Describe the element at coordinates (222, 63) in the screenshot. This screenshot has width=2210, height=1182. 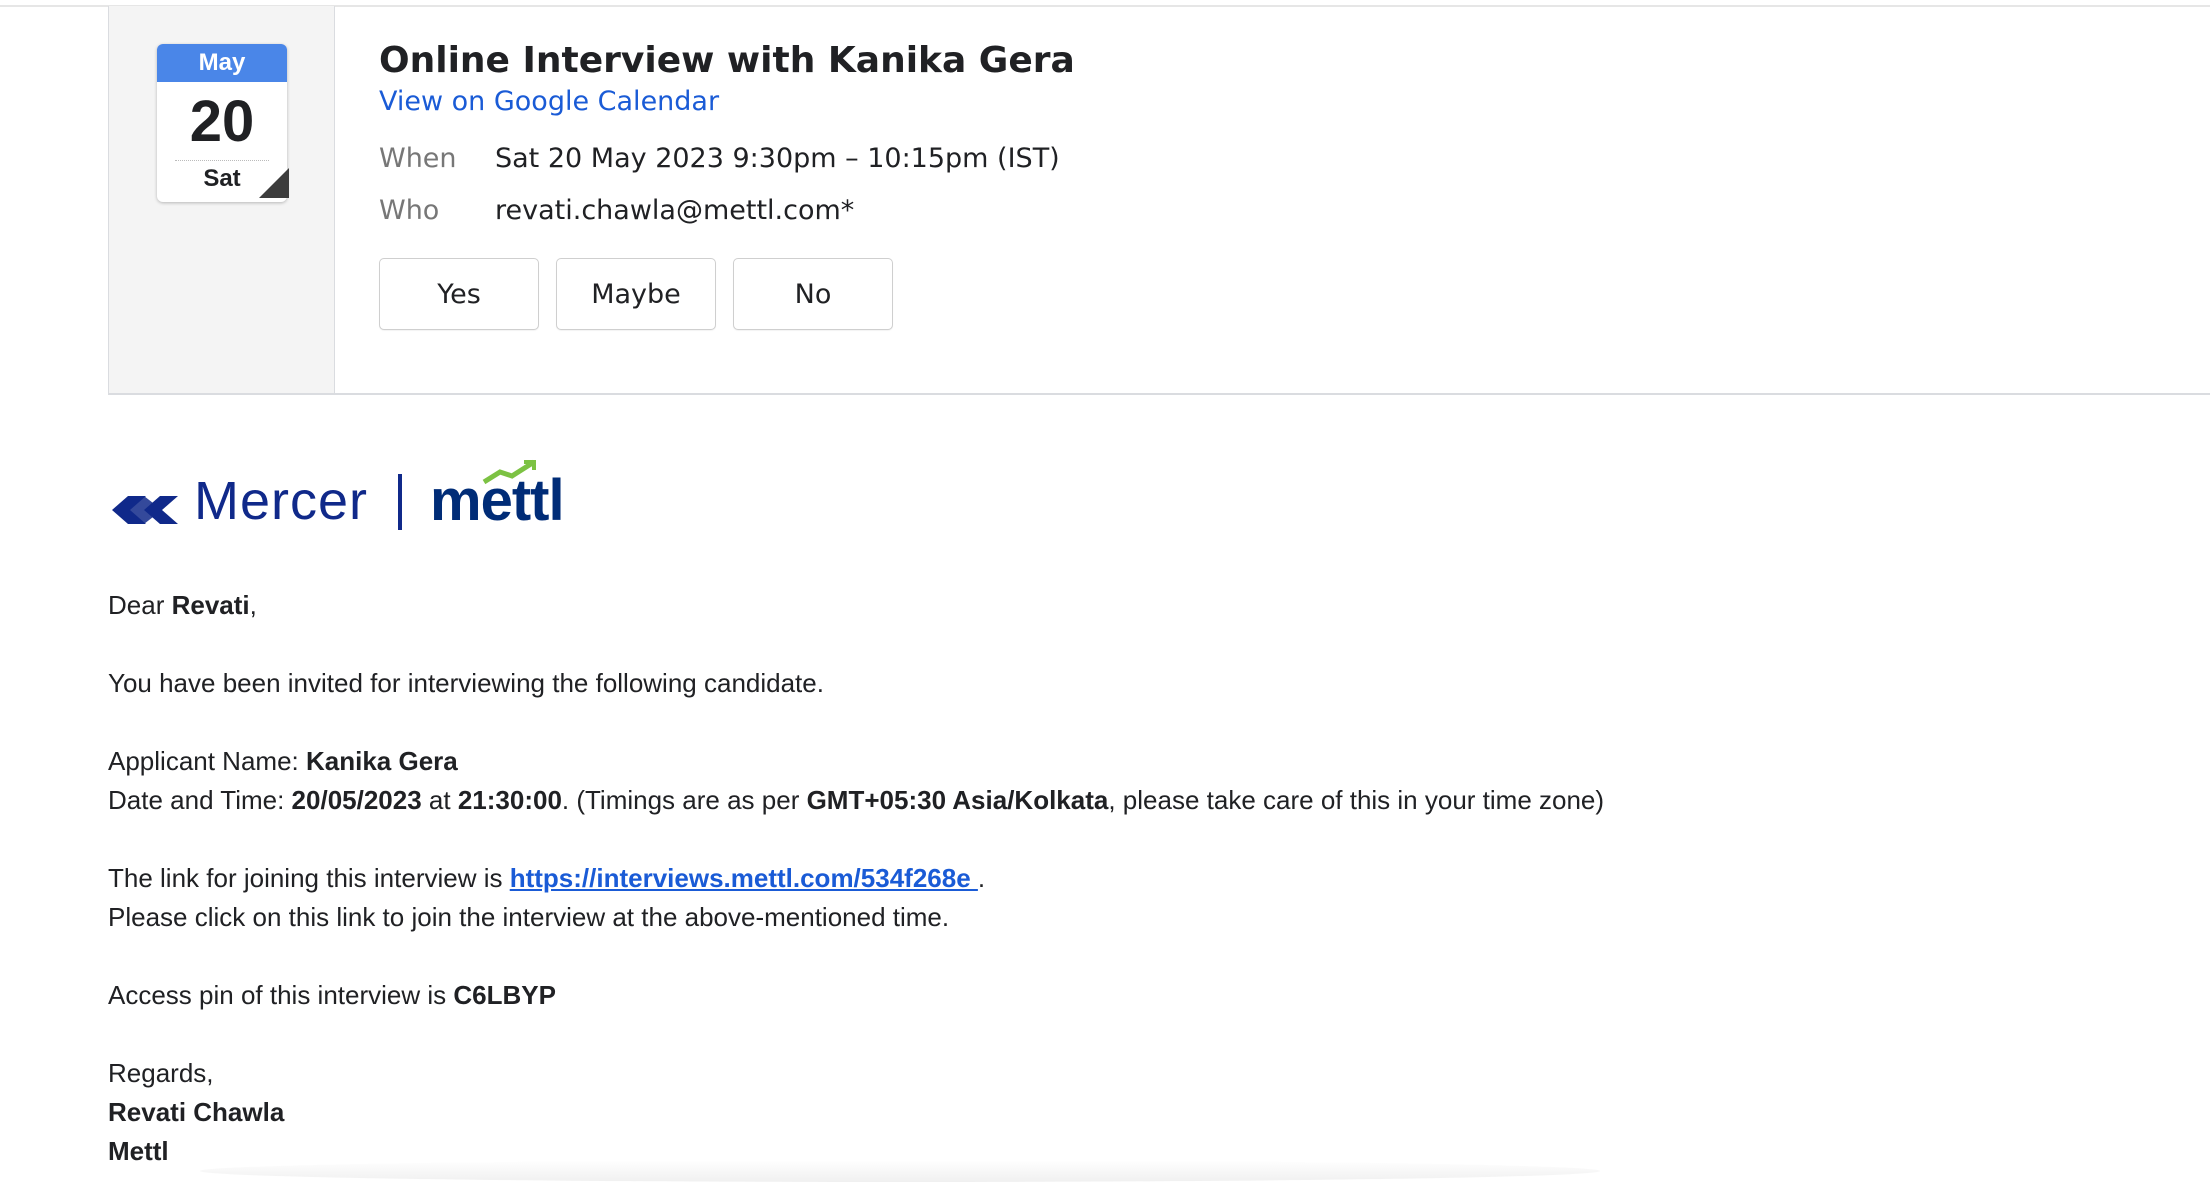
I see `calendar-month: May` at that location.